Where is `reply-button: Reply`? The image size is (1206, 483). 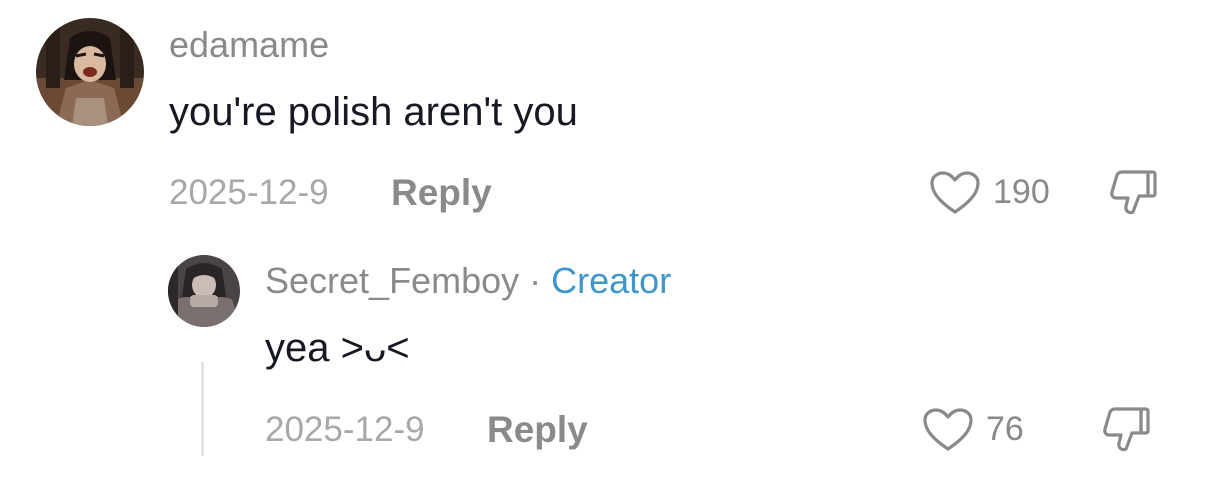
reply-button: Reply is located at coordinates (441, 192).